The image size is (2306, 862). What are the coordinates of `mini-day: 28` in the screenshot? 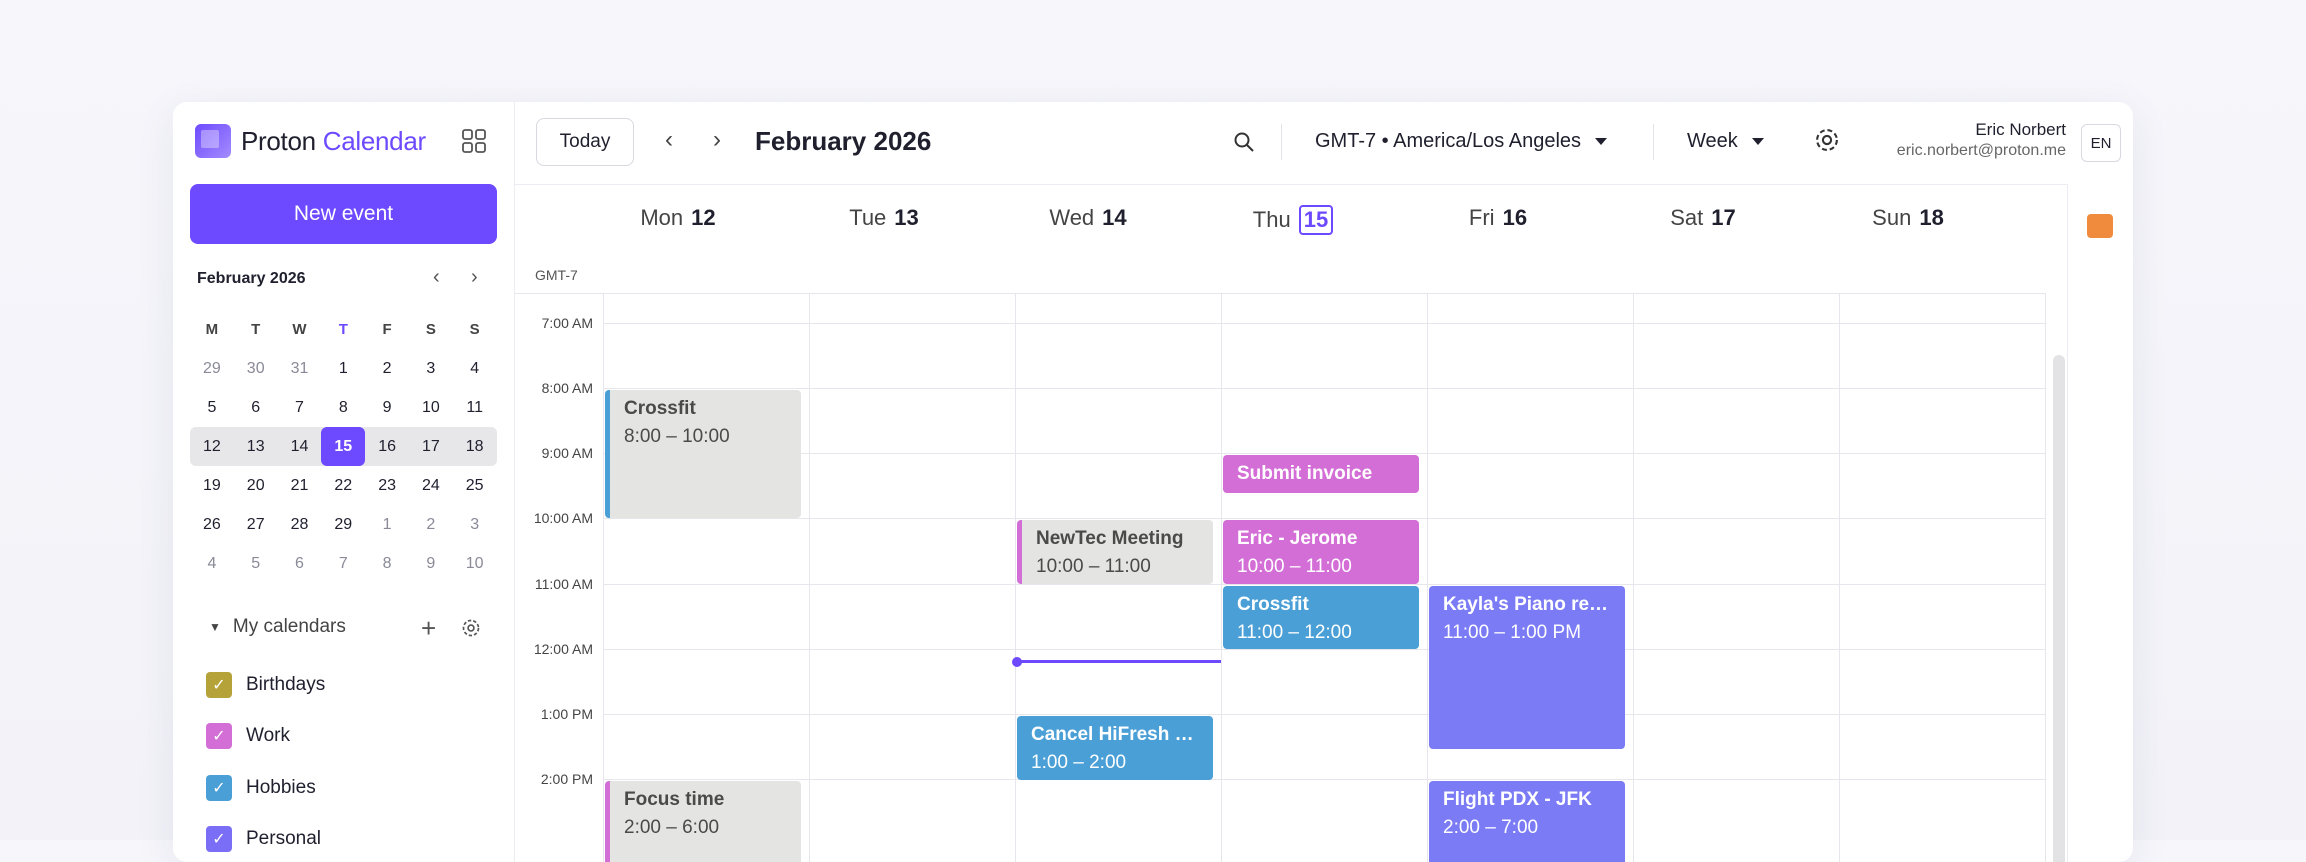 It's located at (300, 525).